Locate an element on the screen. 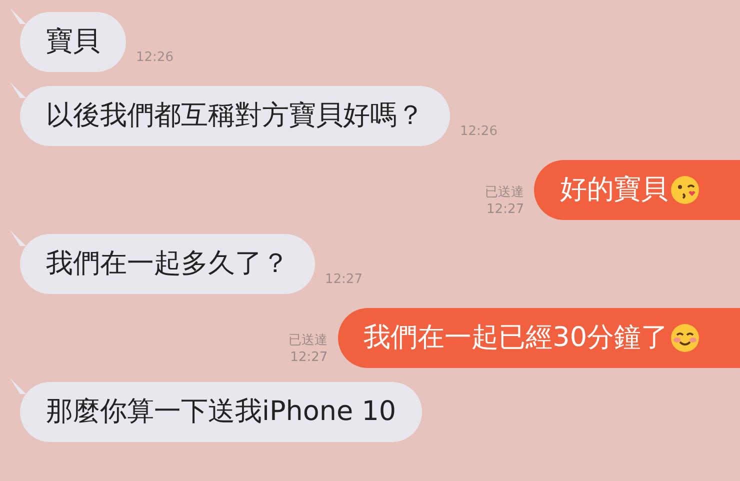 The width and height of the screenshot is (740, 481). sent-message-bubble: 我們在一起已經30分鐘了 is located at coordinates (539, 338).